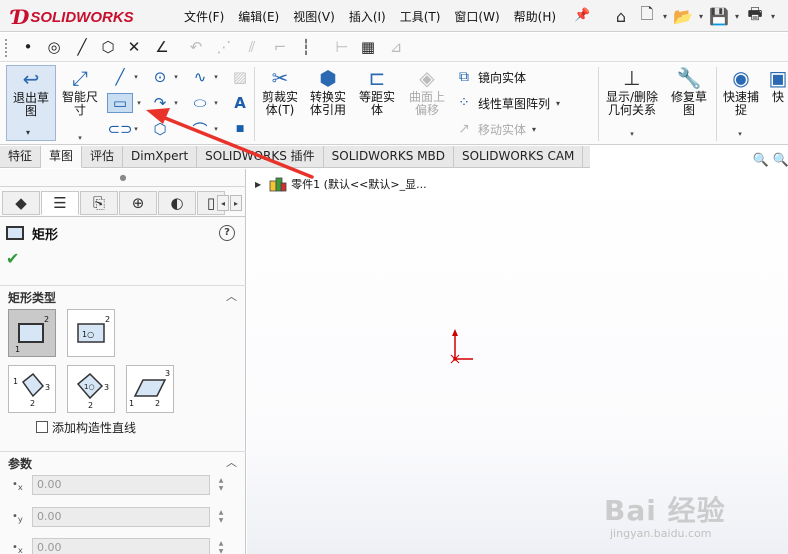  What do you see at coordinates (647, 16) in the screenshot?
I see `new-document-icon: 🗋` at bounding box center [647, 16].